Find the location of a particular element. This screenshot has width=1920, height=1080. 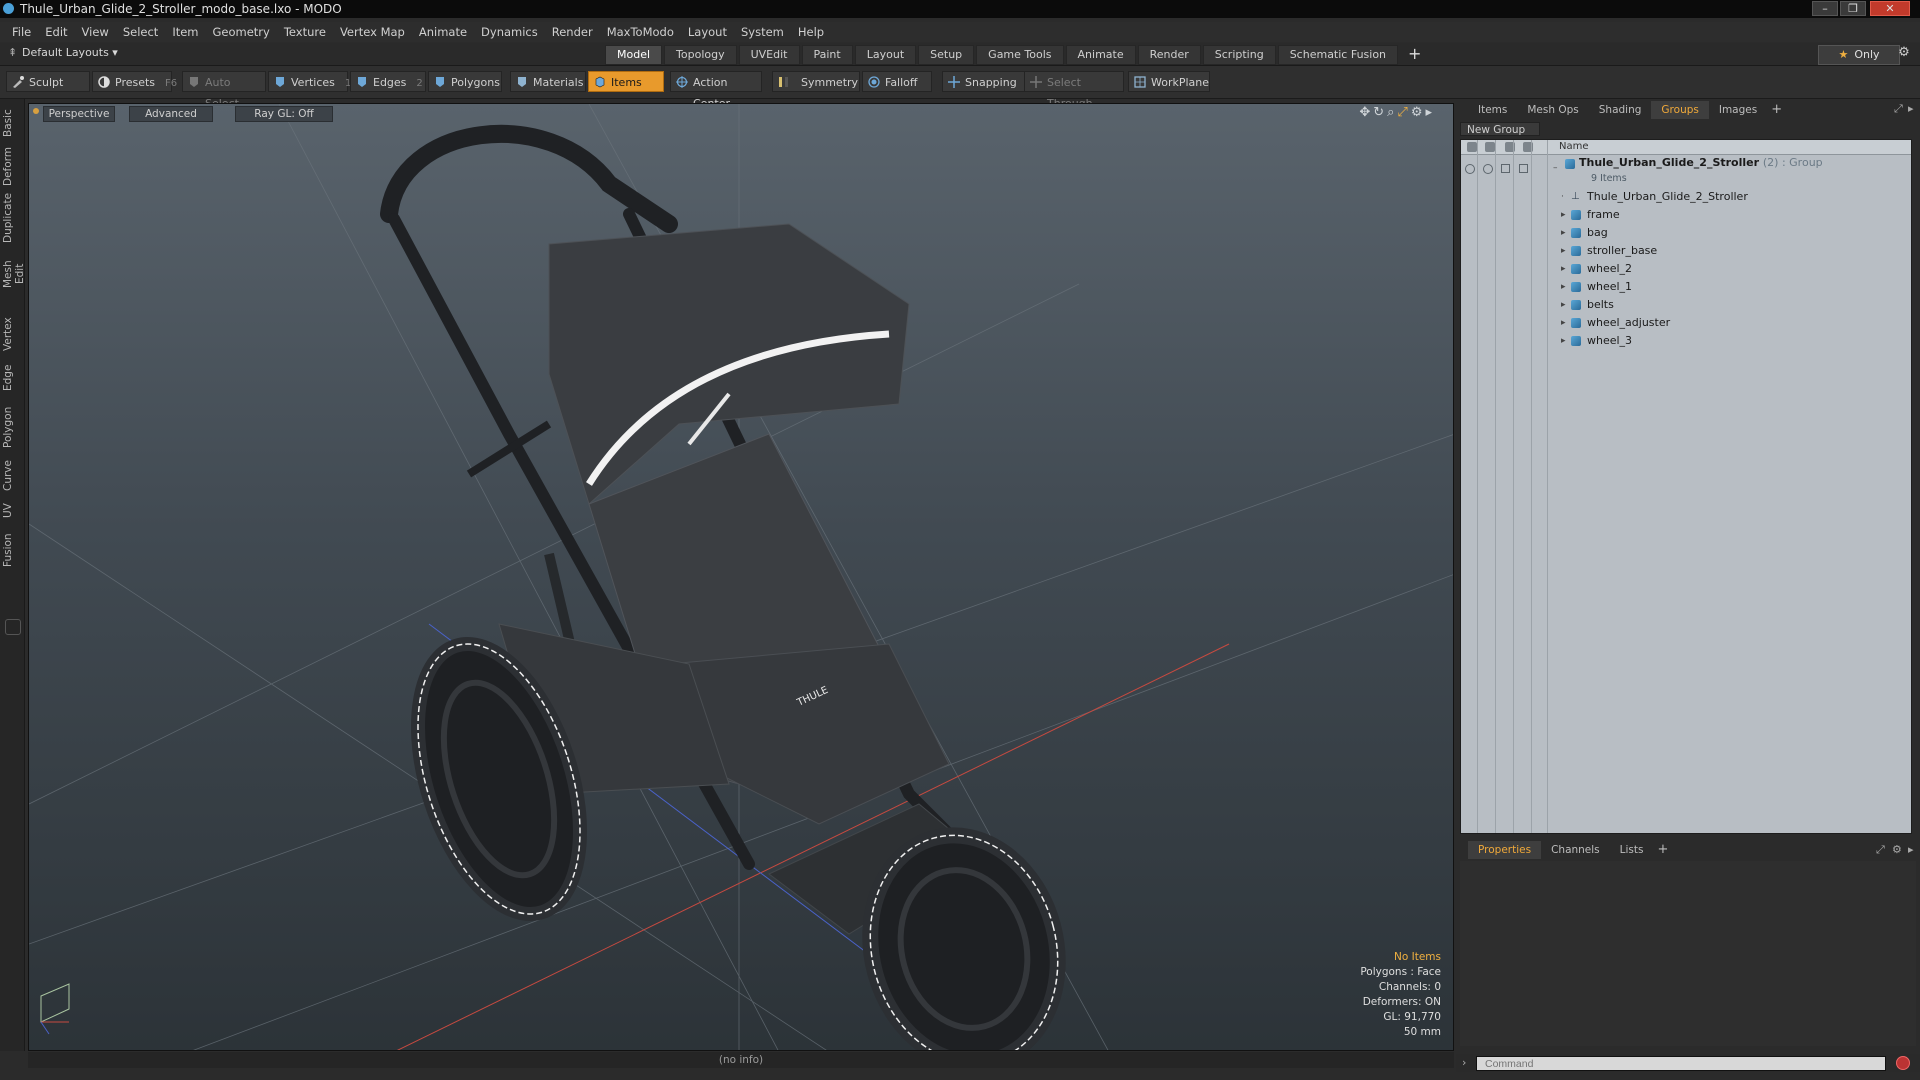

menu-animate: Animate is located at coordinates (443, 32).